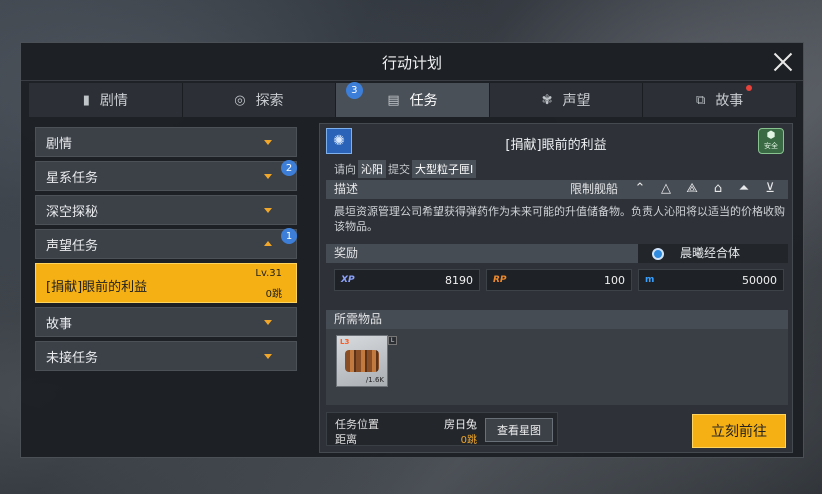 Image resolution: width=822 pixels, height=494 pixels. Describe the element at coordinates (519, 430) in the screenshot. I see `view-star-map-button: 查看星图` at that location.